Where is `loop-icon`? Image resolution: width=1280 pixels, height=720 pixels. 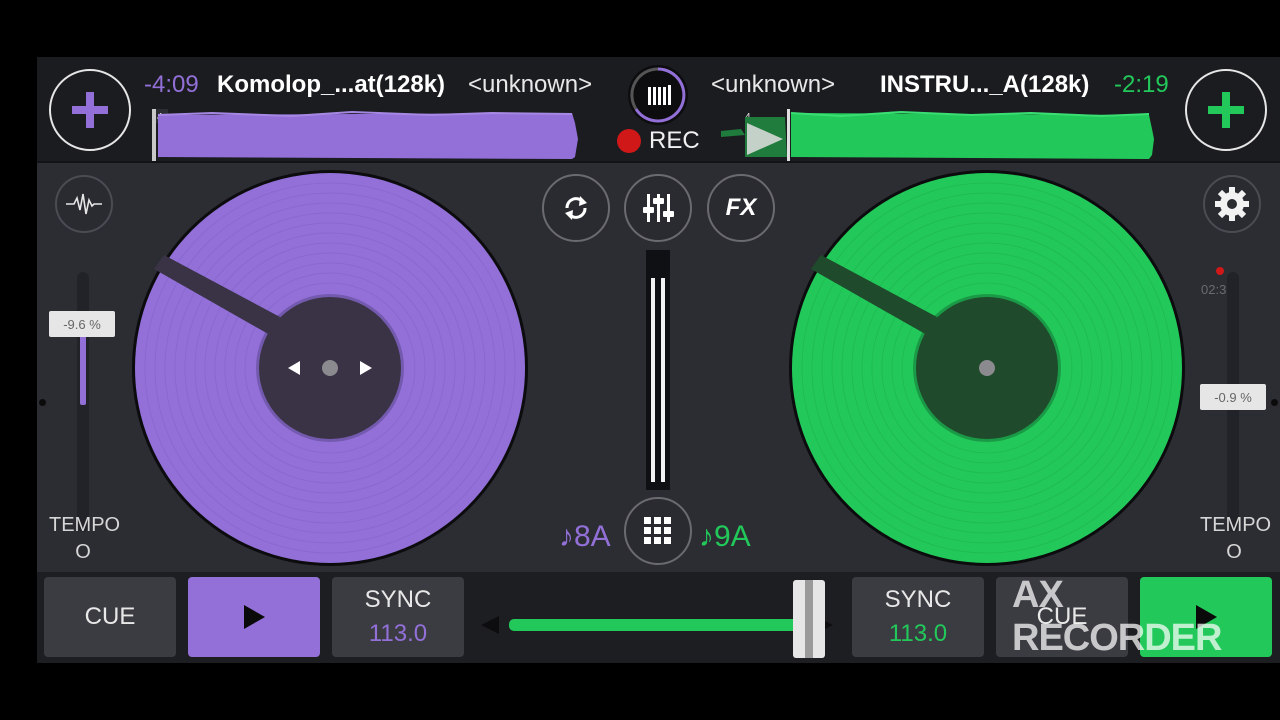
loop-icon is located at coordinates (576, 208).